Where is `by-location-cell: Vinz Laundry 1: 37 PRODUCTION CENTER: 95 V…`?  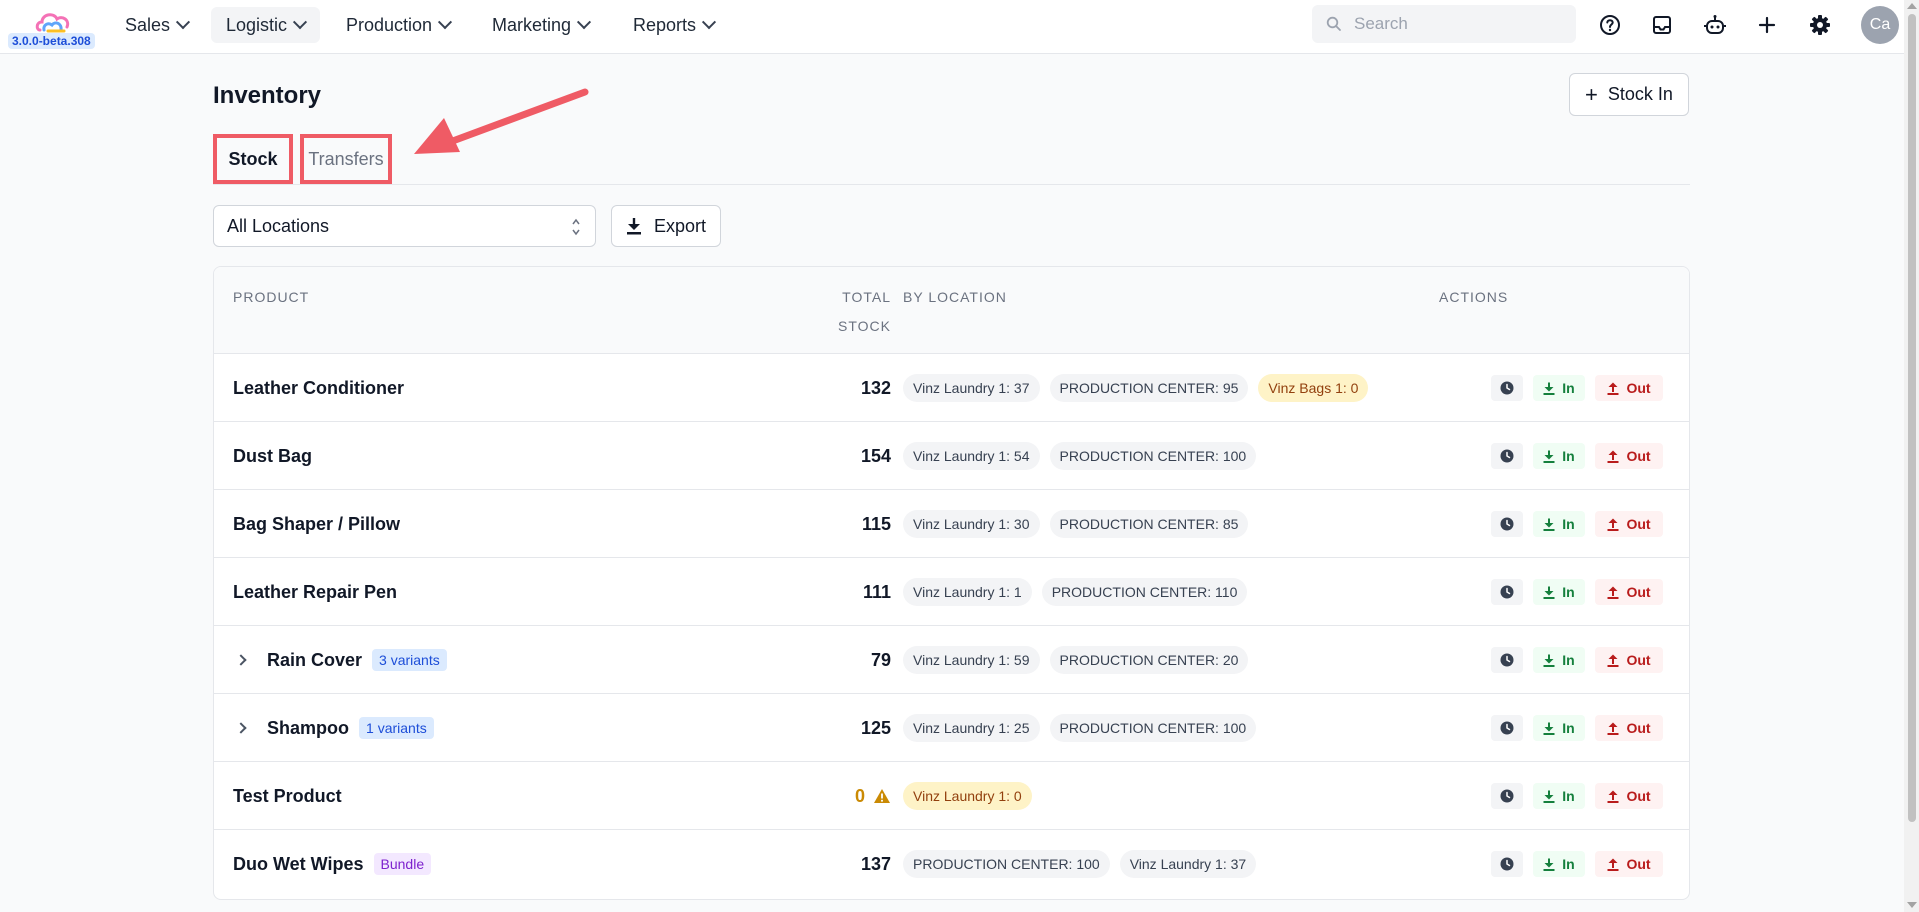
by-location-cell: Vinz Laundry 1: 37 PRODUCTION CENTER: 95 V… is located at coordinates (1136, 388).